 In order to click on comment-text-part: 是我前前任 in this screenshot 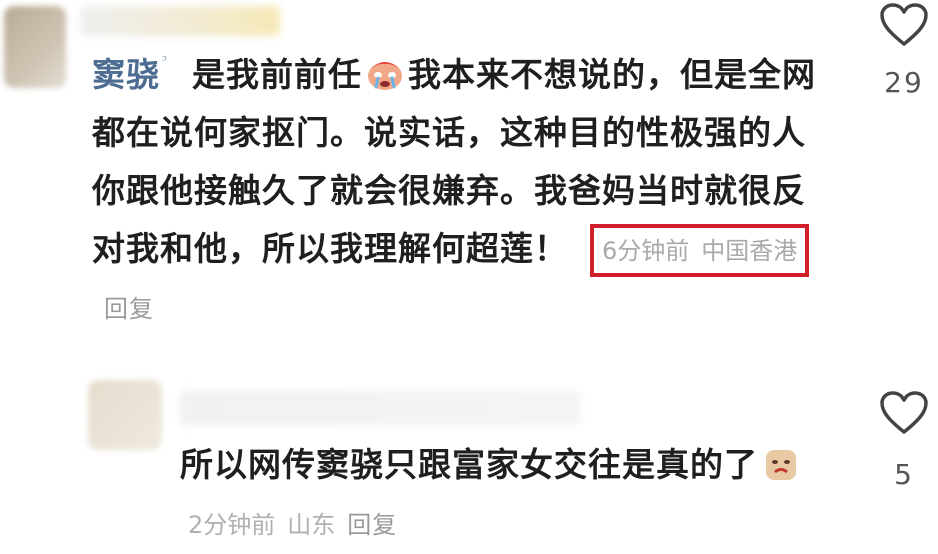, I will do `click(277, 74)`.